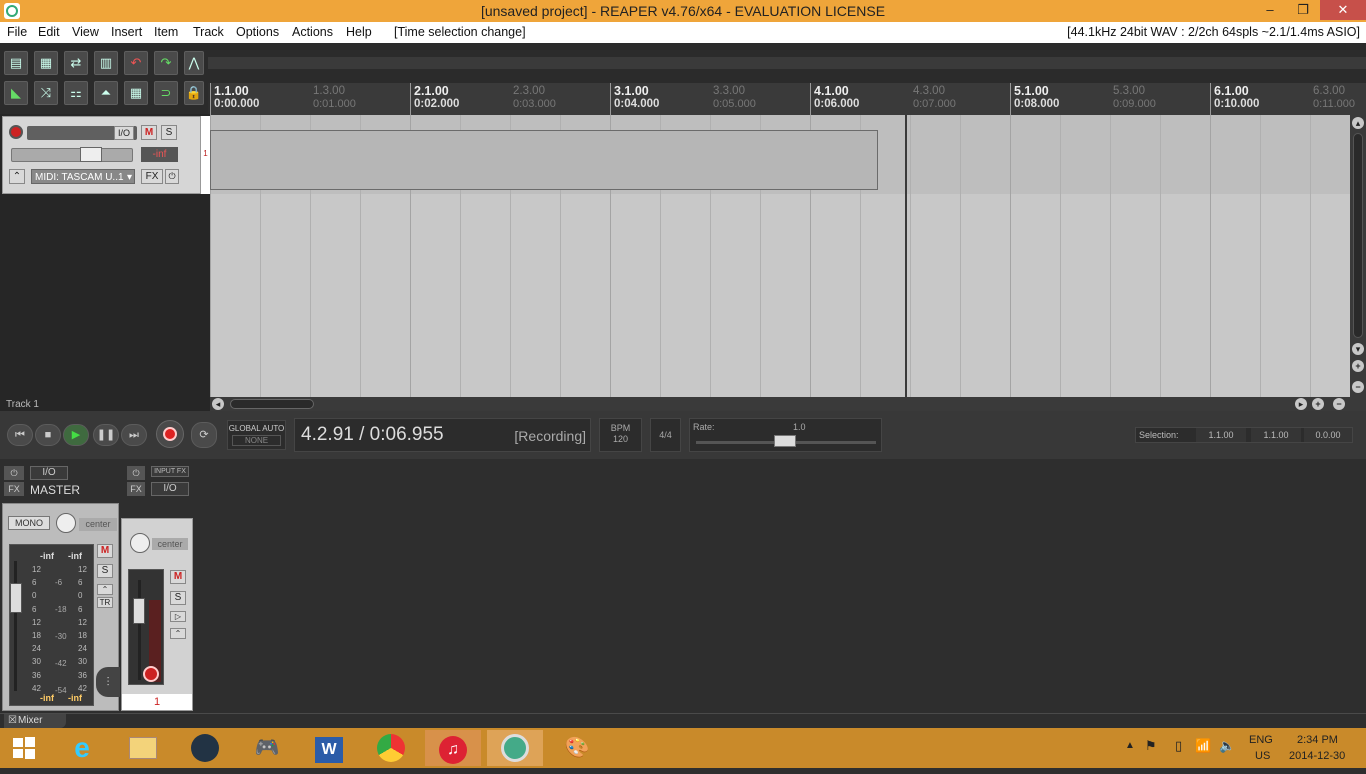 This screenshot has height=774, width=1366. What do you see at coordinates (1227, 746) in the screenshot?
I see `volume-icon: 🔈` at bounding box center [1227, 746].